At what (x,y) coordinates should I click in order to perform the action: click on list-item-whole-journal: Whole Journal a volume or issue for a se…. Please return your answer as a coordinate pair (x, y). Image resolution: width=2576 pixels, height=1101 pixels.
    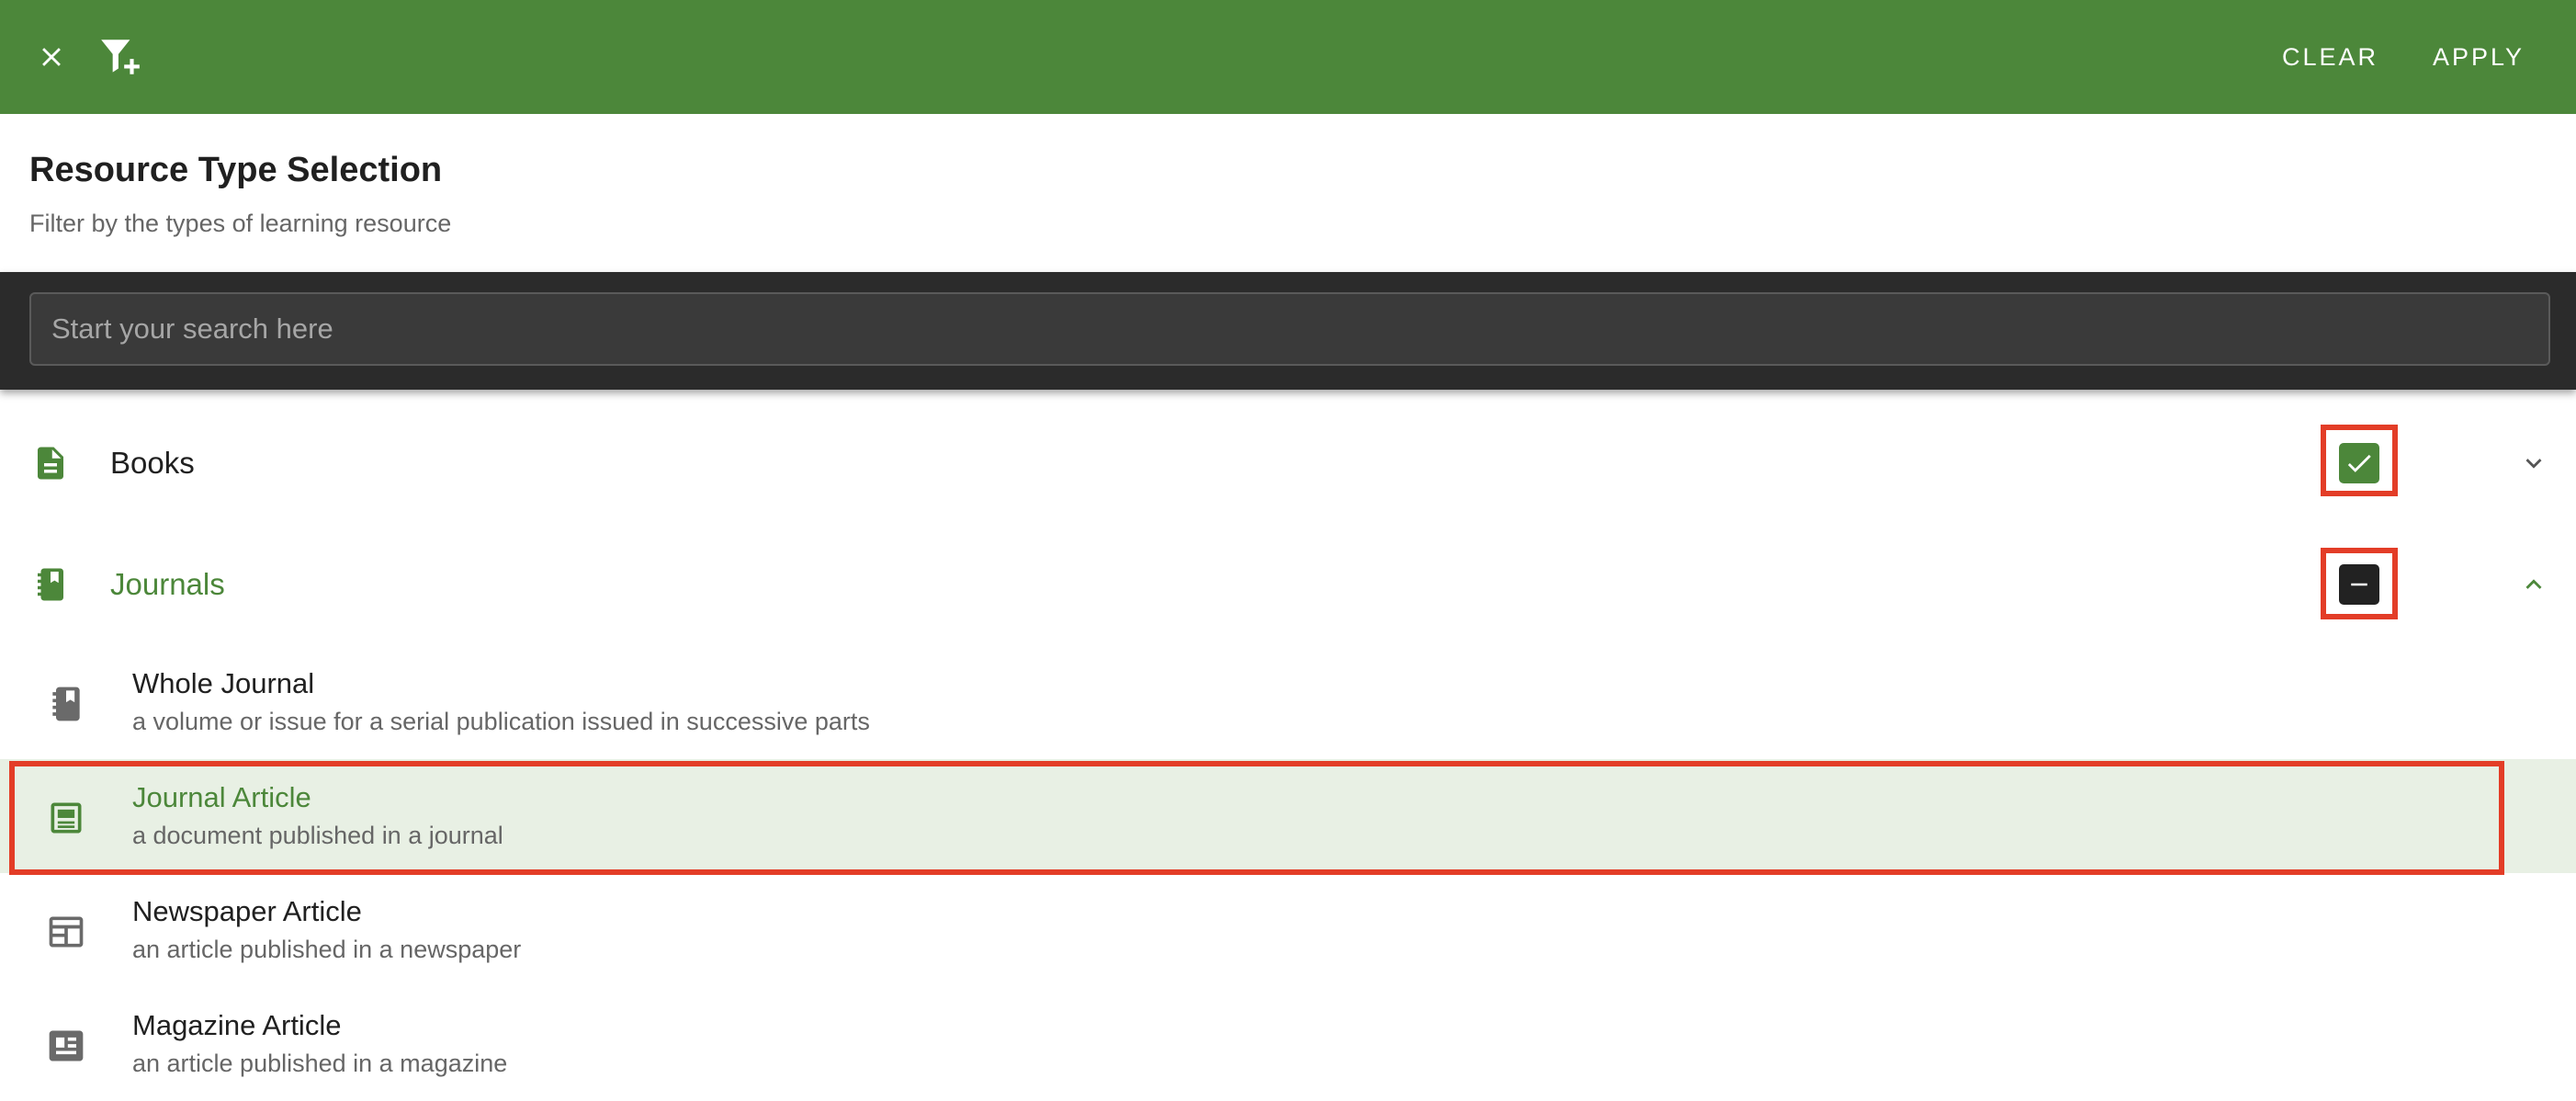
    Looking at the image, I should click on (1288, 702).